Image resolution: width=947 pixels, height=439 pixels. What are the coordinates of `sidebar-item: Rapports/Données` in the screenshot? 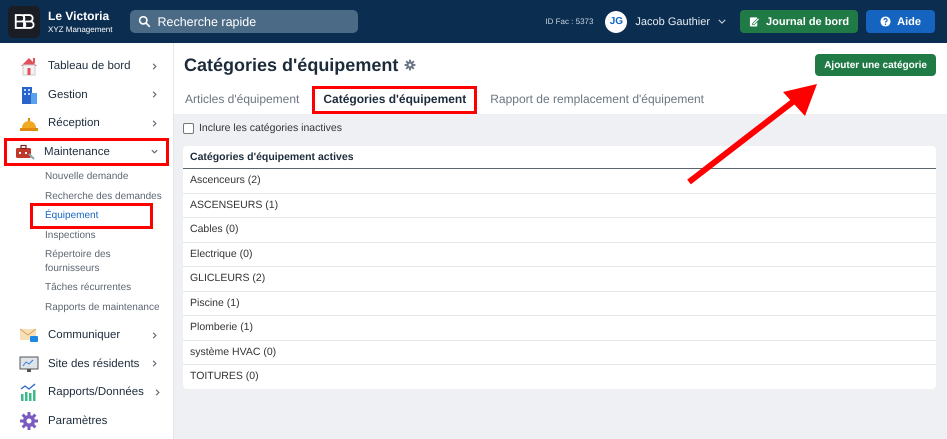 It's located at (86, 392).